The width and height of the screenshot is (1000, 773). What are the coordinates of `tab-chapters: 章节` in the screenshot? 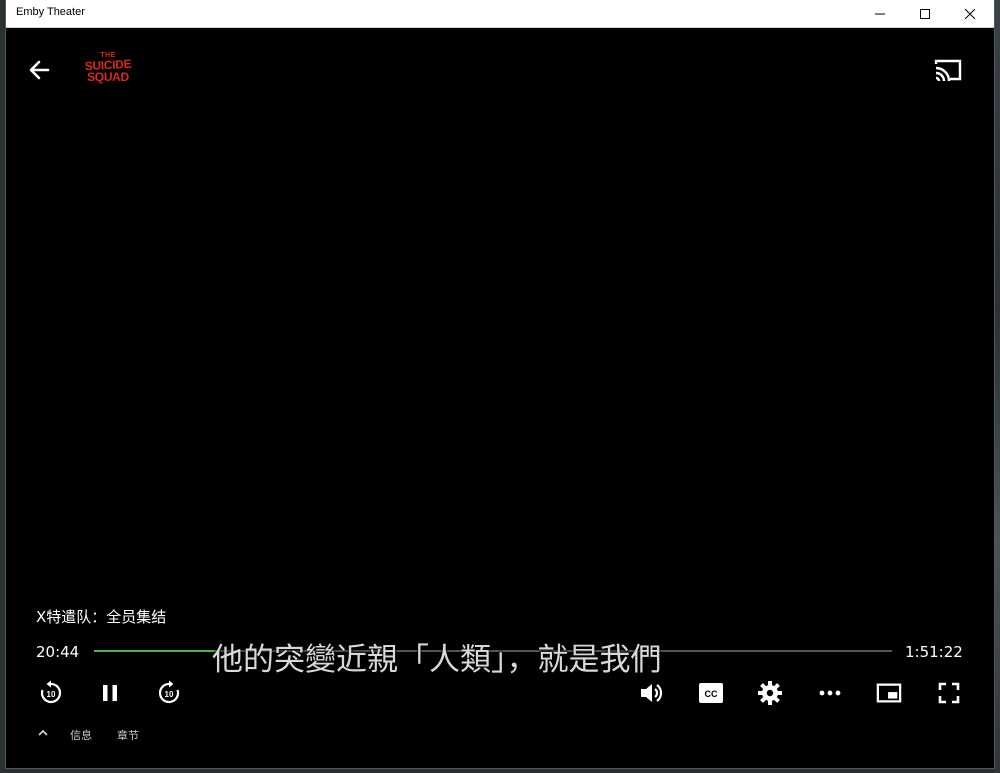 It's located at (128, 735).